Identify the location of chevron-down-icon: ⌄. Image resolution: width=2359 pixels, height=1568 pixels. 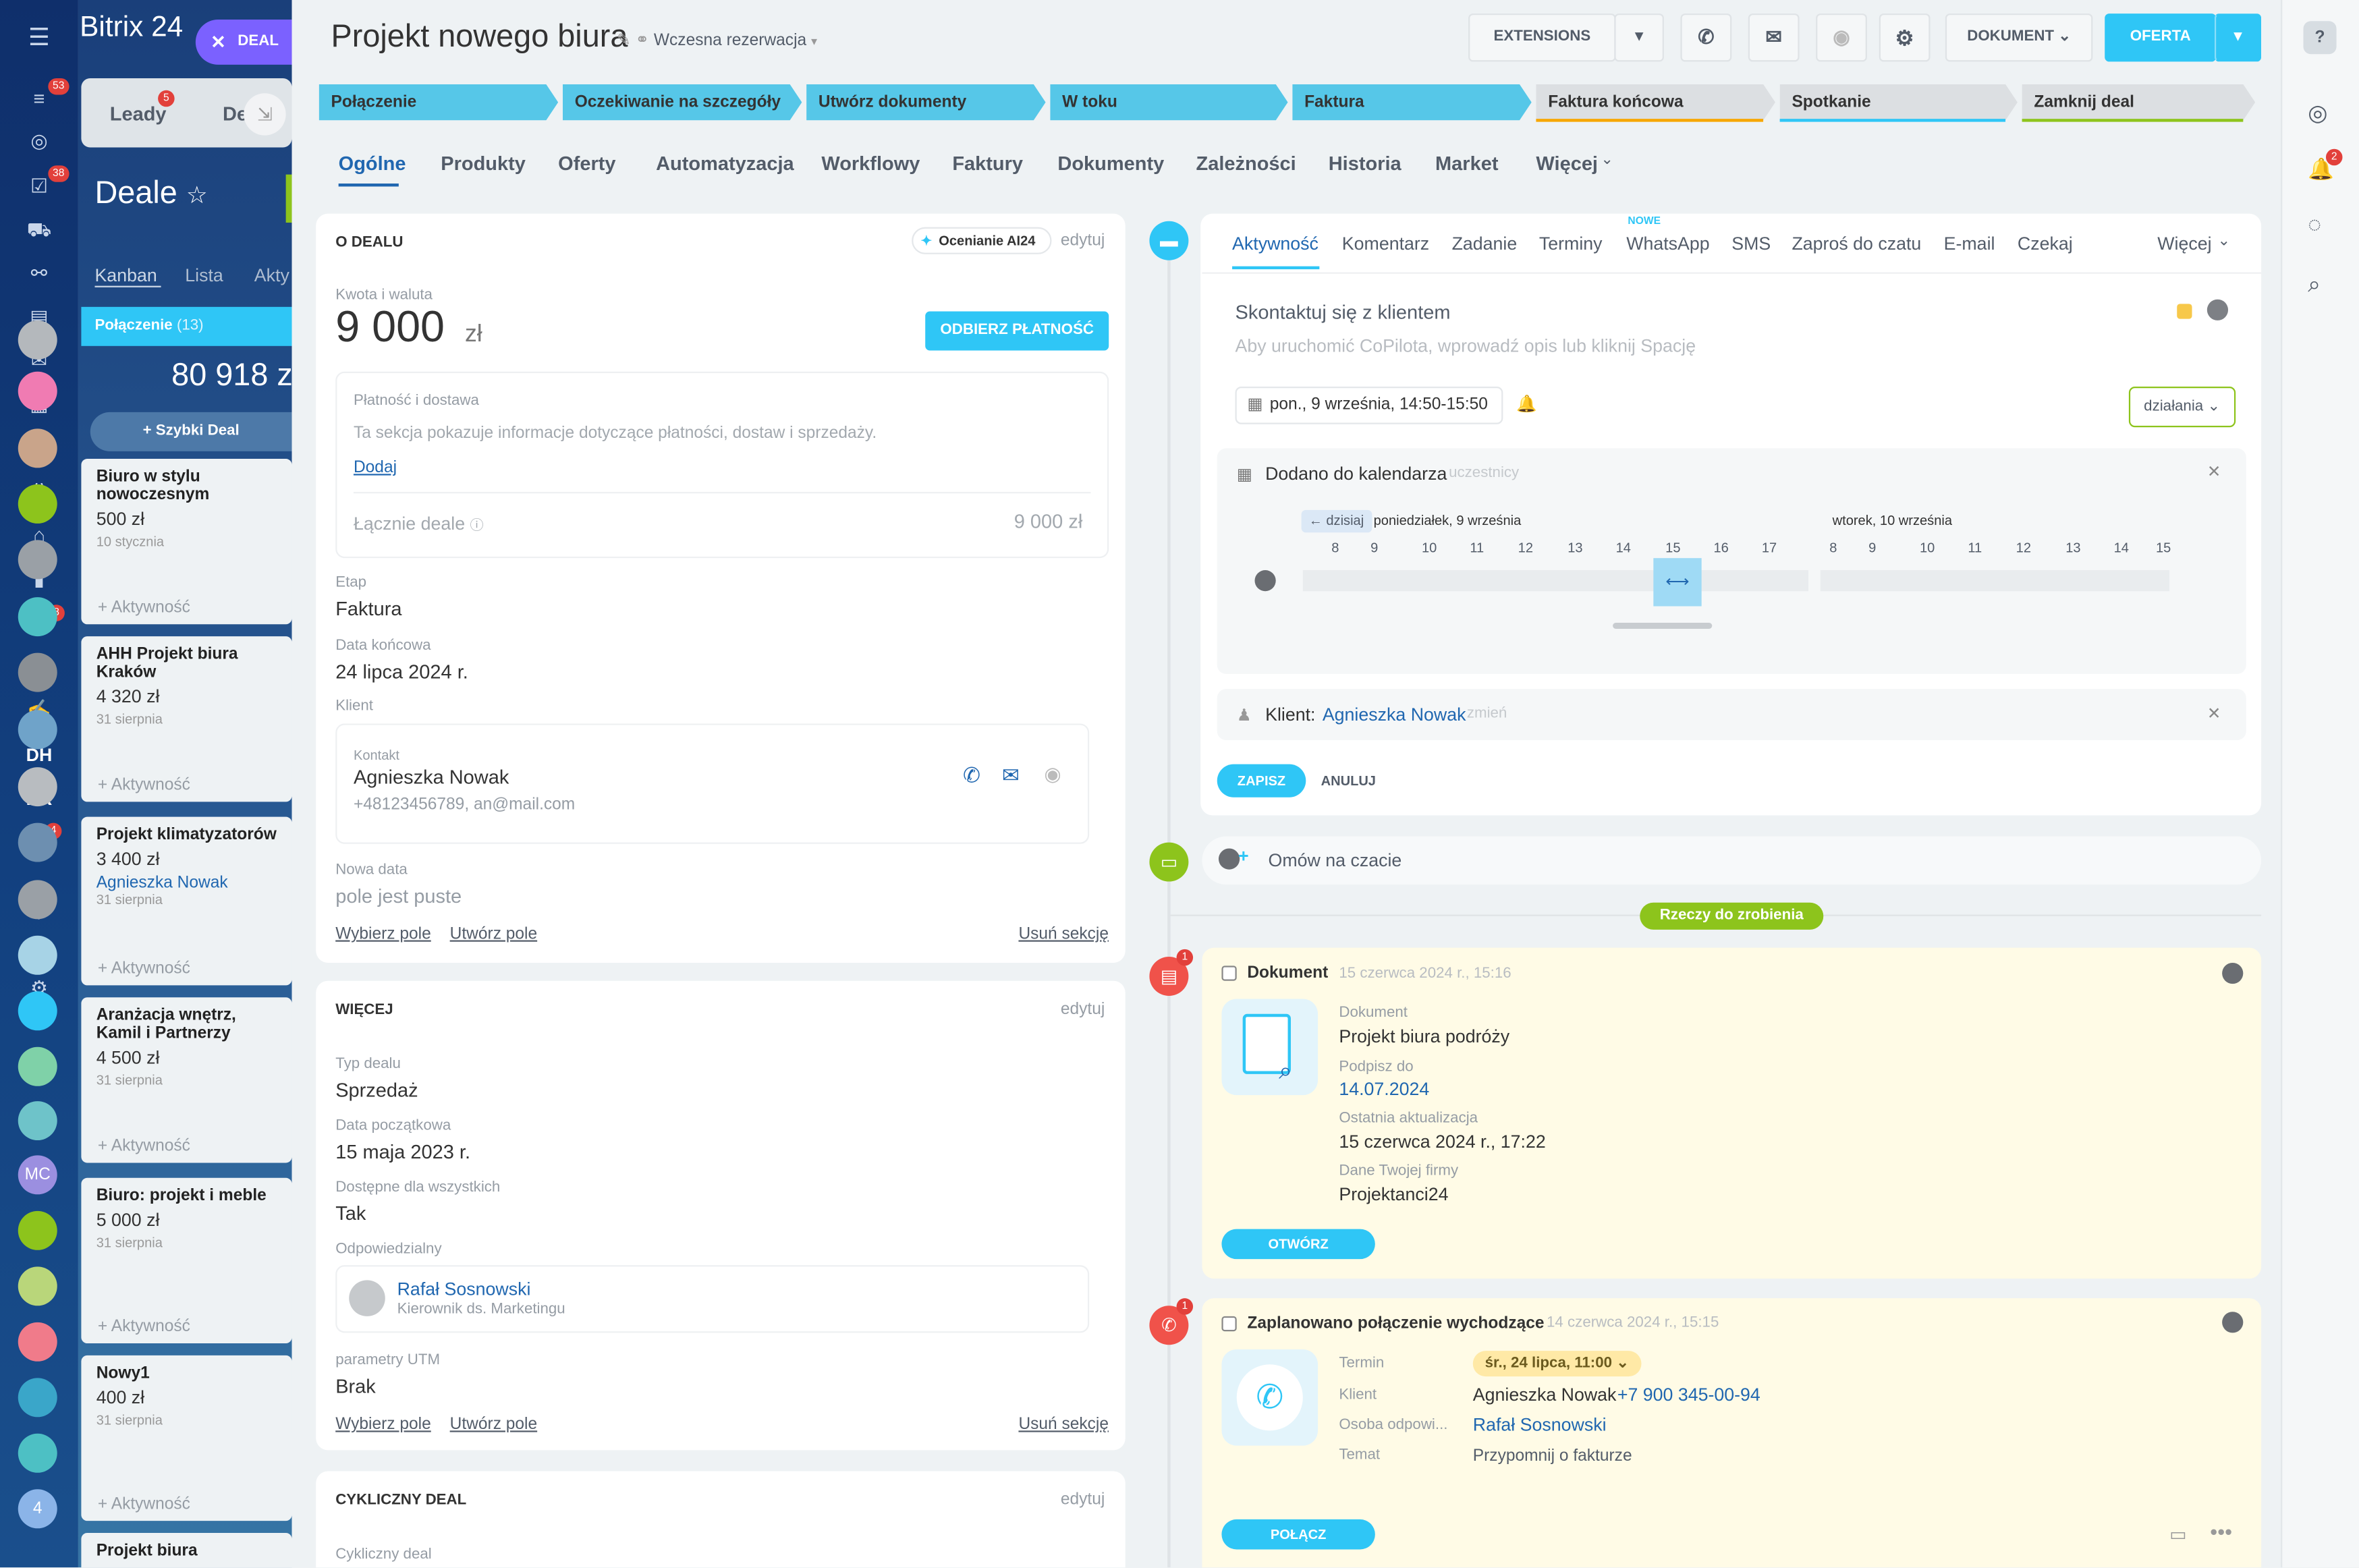
(2224, 241).